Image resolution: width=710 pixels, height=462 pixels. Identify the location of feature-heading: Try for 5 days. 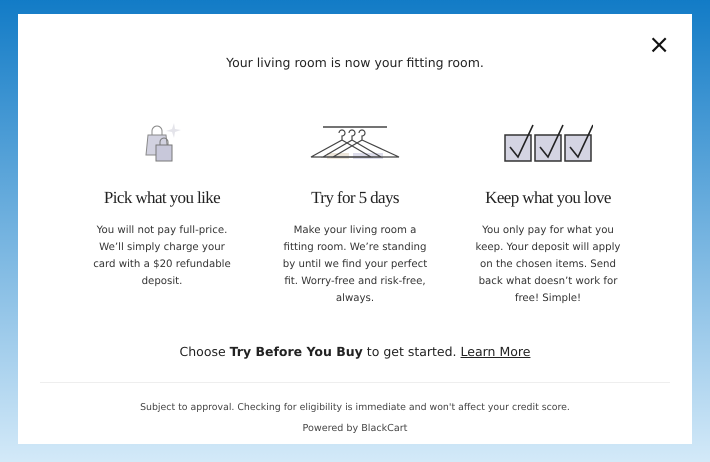
(355, 197).